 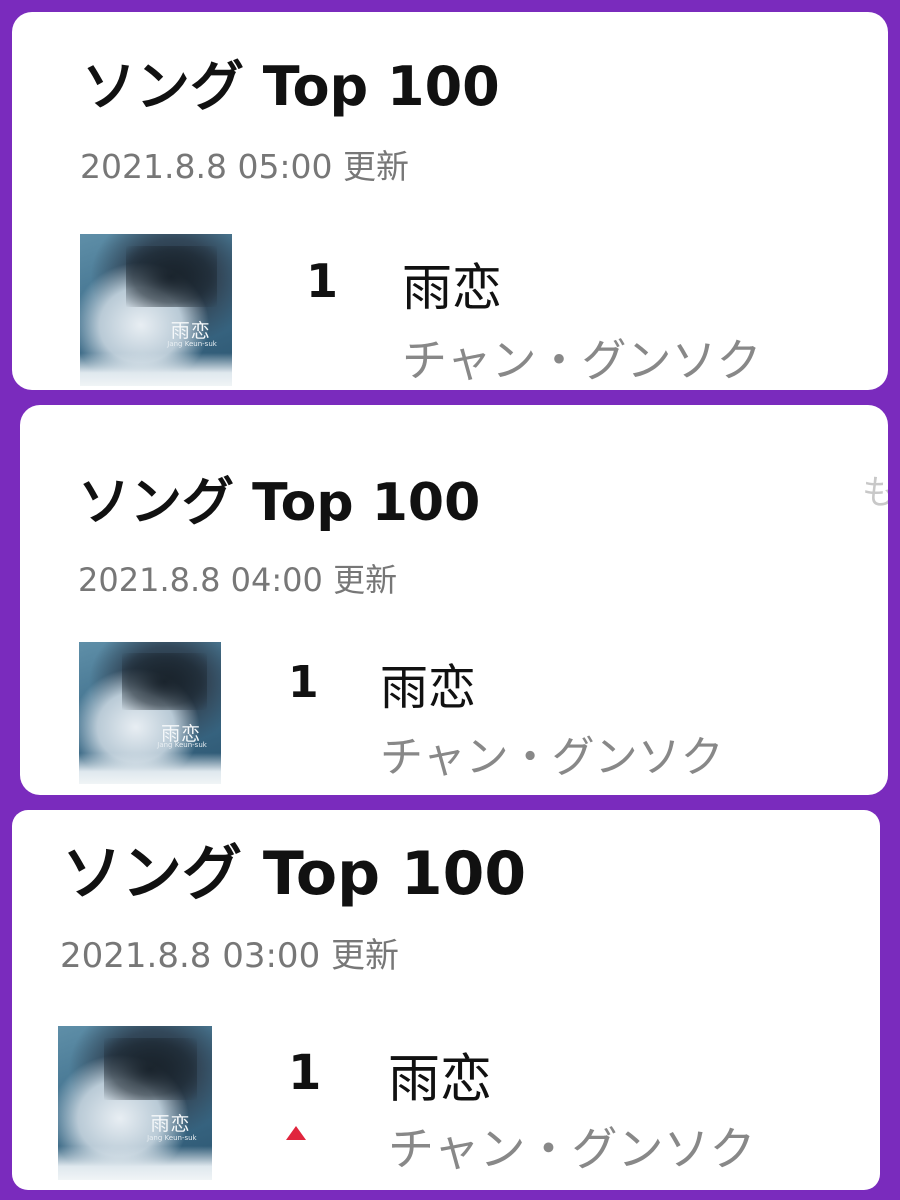 What do you see at coordinates (875, 489) in the screenshot?
I see `more-link-clipped: も` at bounding box center [875, 489].